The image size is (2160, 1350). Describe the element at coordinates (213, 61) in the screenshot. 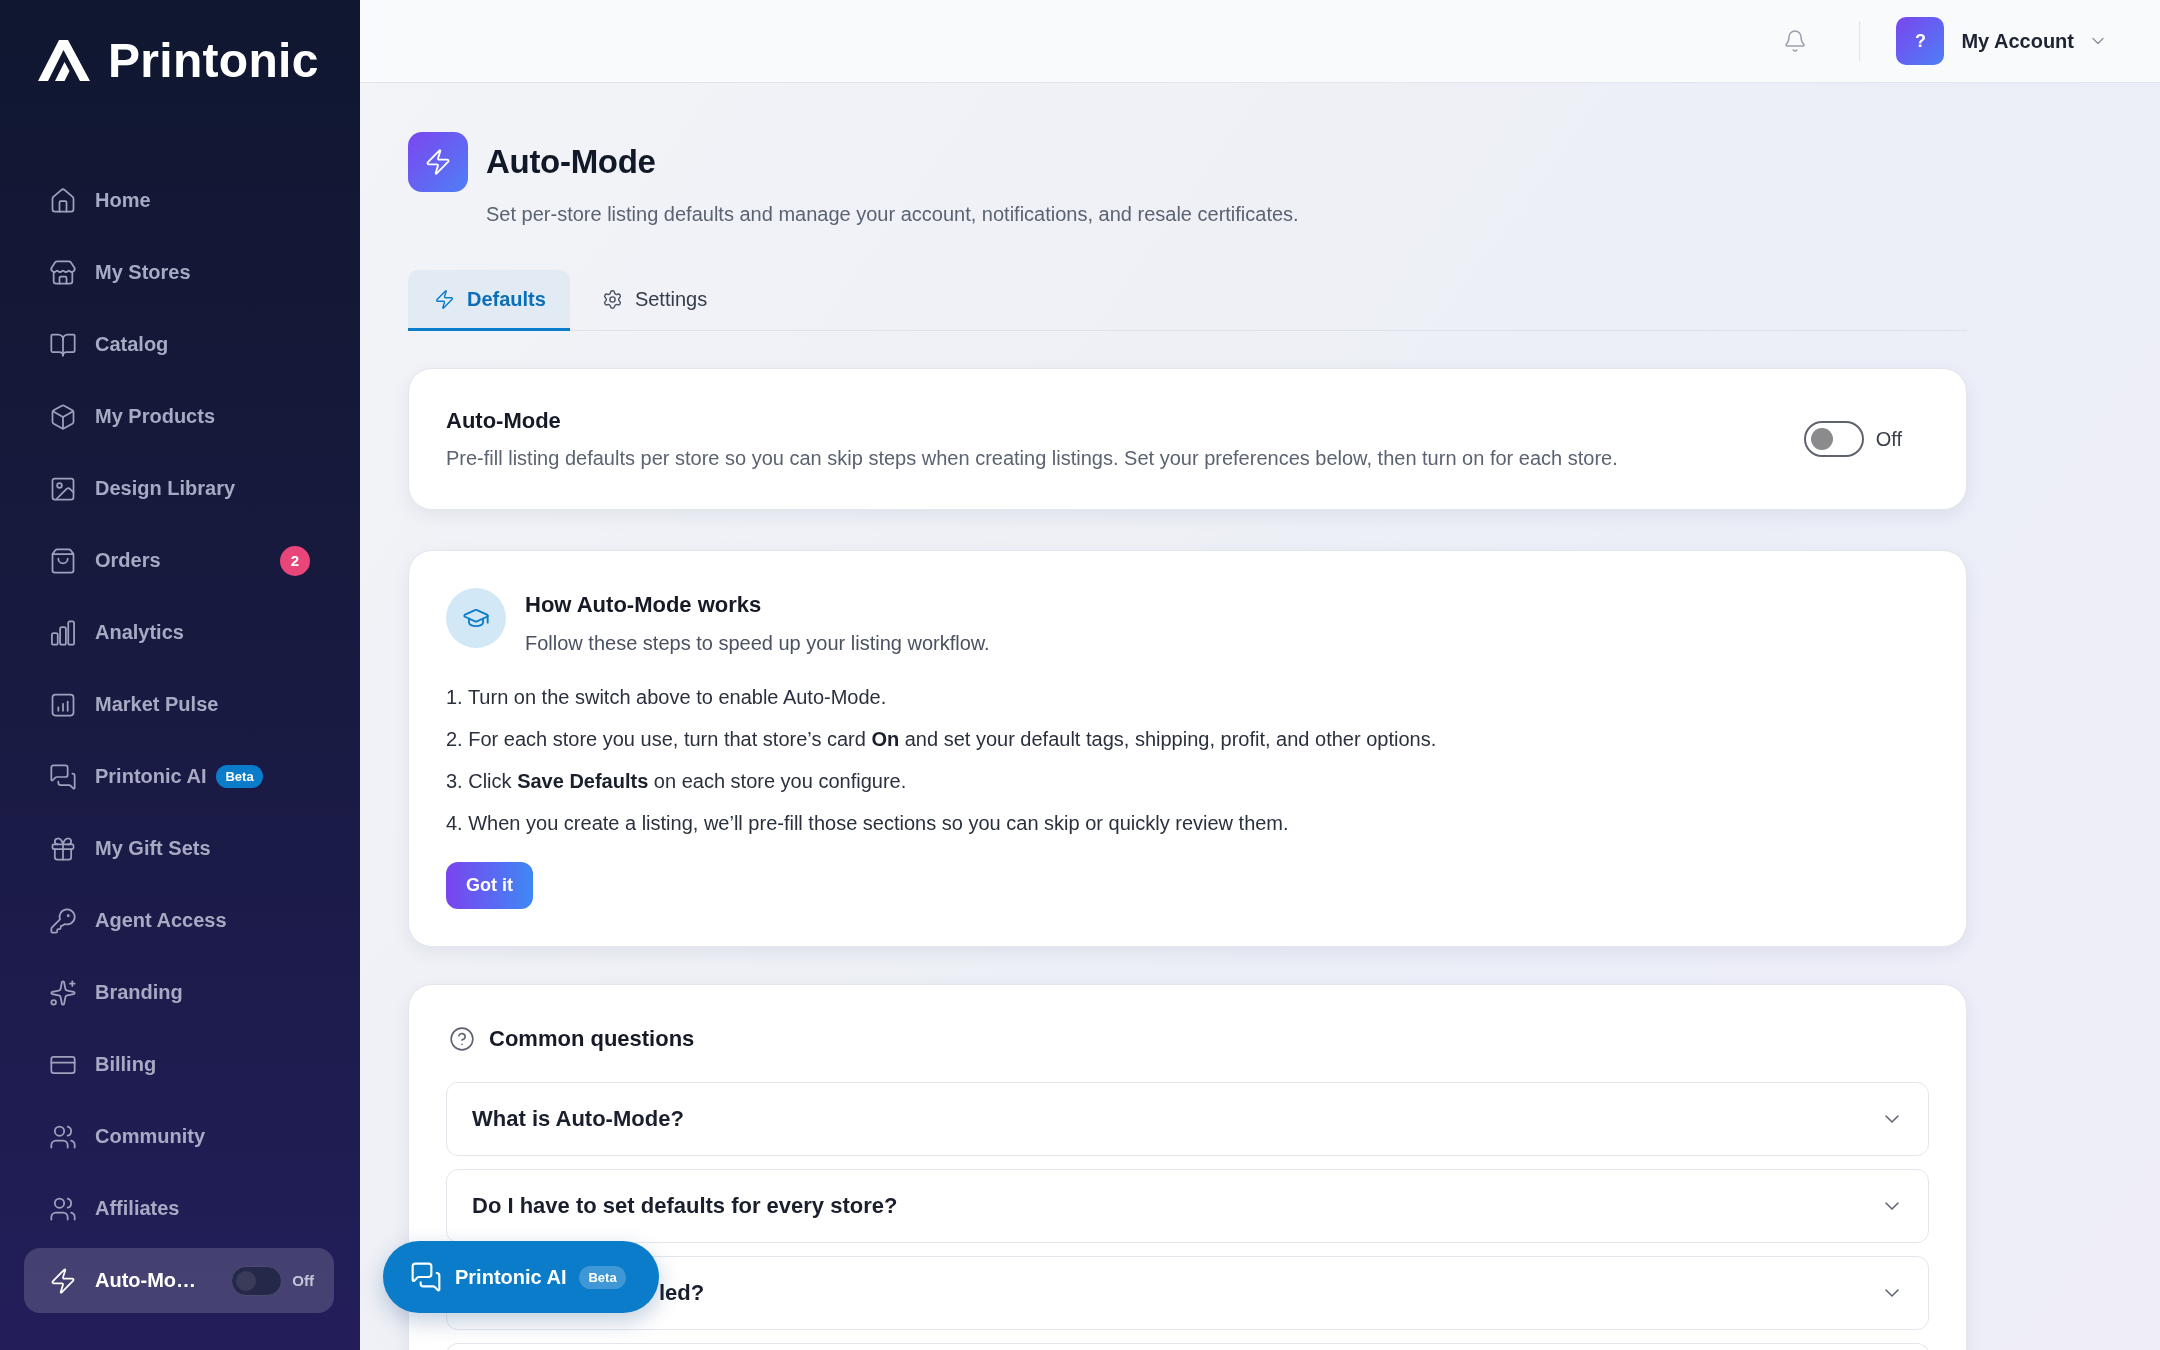

I see `logo-text: Printonic` at that location.